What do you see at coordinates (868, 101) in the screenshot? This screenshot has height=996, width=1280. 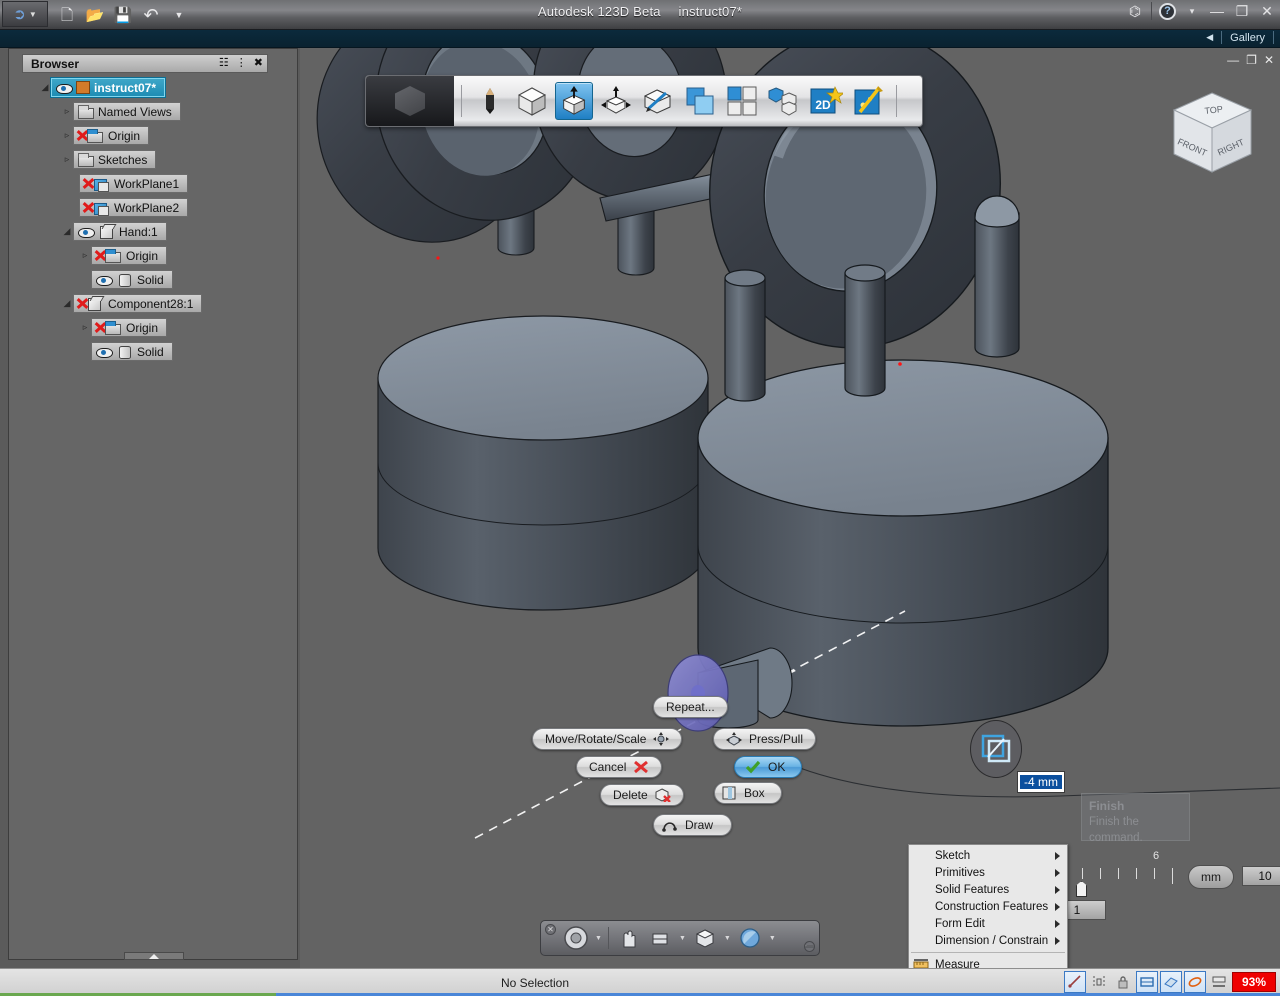 I see `smart-tool-button` at bounding box center [868, 101].